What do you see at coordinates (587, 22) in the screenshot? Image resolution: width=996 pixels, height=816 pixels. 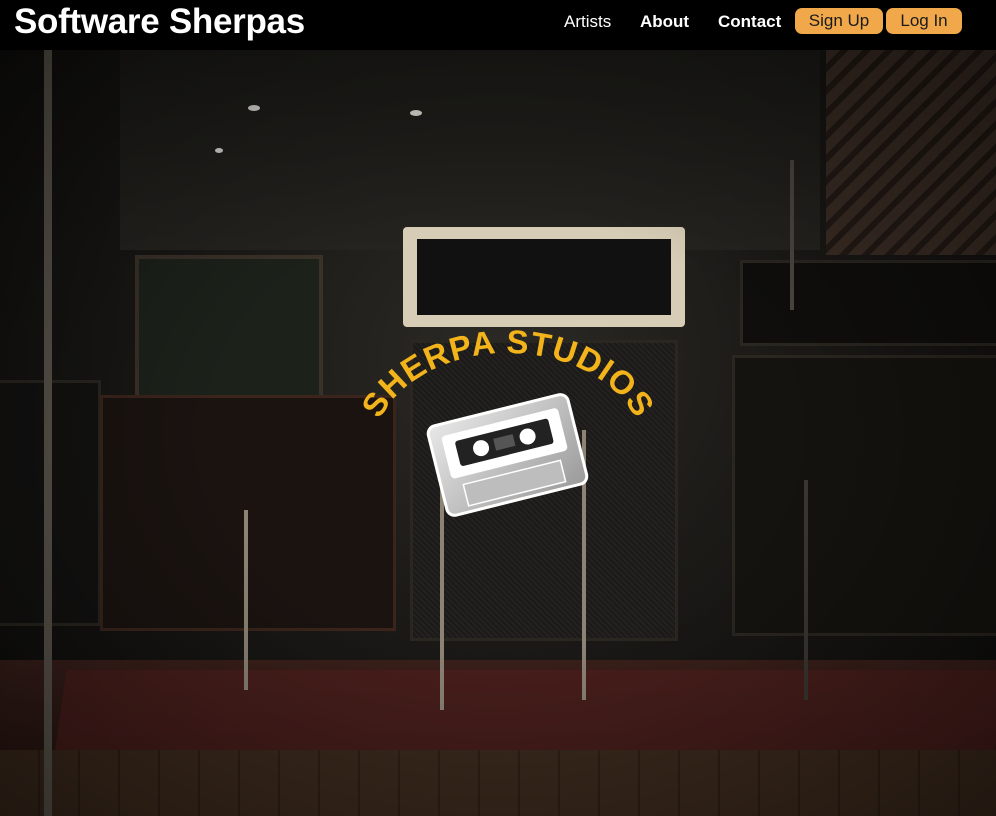 I see `nav-link-artists: Artists` at bounding box center [587, 22].